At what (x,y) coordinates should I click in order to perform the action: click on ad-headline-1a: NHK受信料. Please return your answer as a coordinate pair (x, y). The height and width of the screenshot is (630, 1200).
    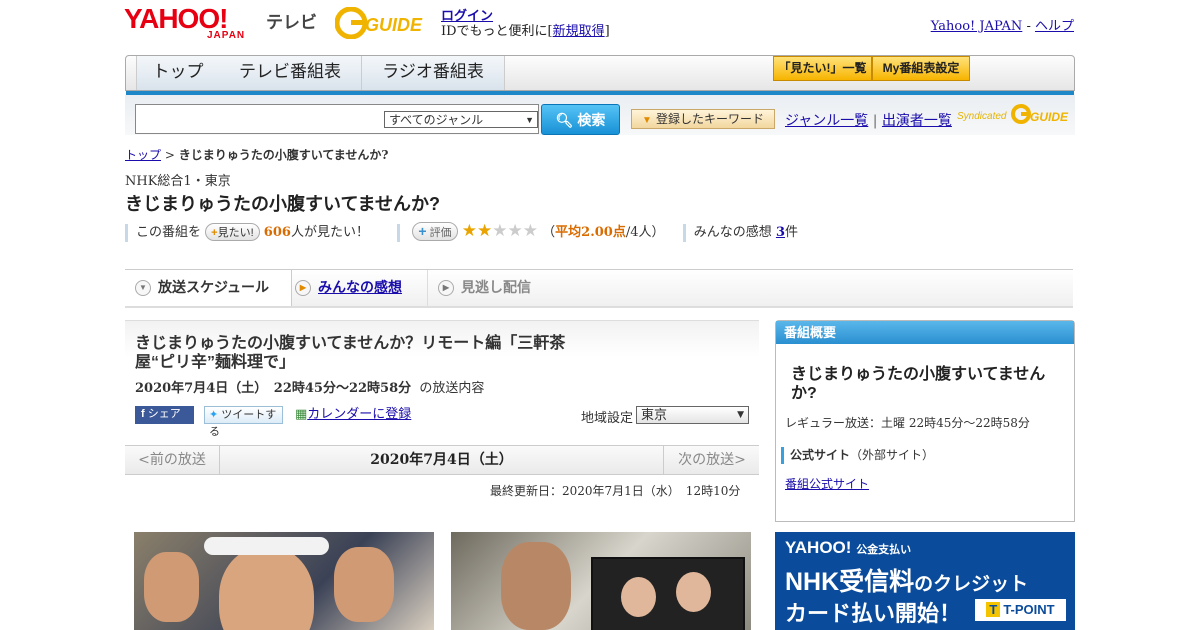
    Looking at the image, I should click on (850, 582).